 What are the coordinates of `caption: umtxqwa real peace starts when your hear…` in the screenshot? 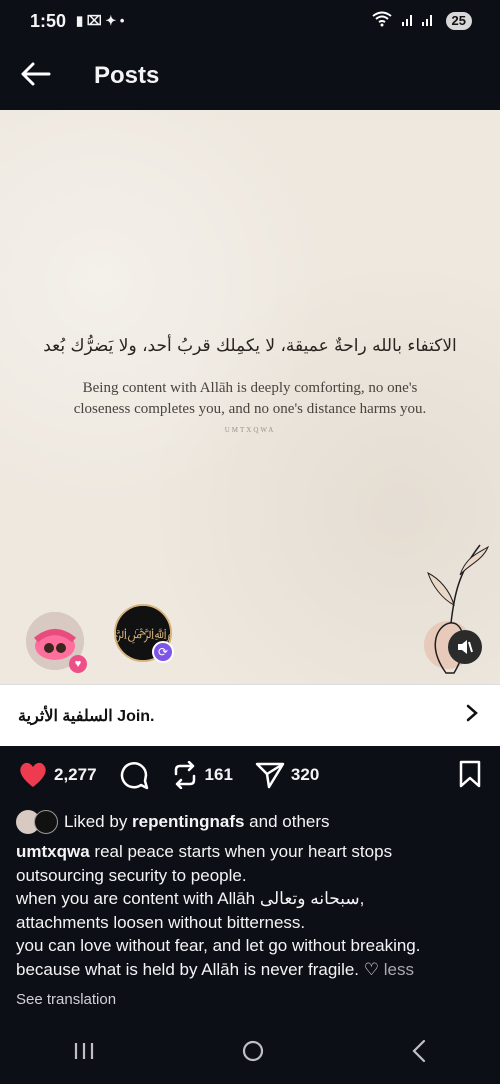 It's located at (250, 910).